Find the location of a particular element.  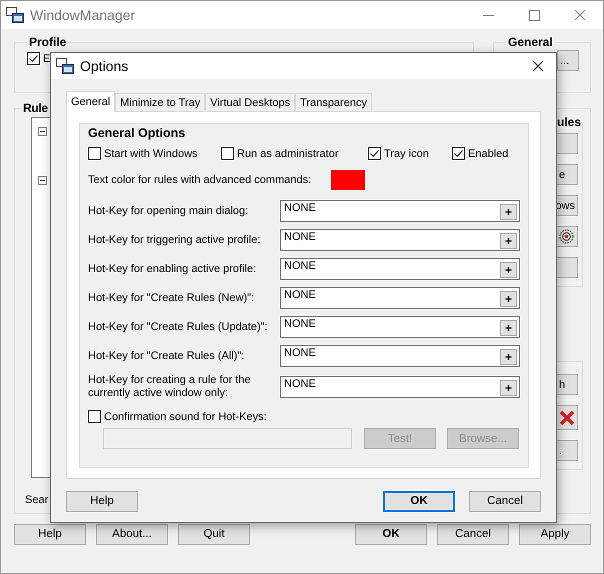

delete-button is located at coordinates (567, 417).